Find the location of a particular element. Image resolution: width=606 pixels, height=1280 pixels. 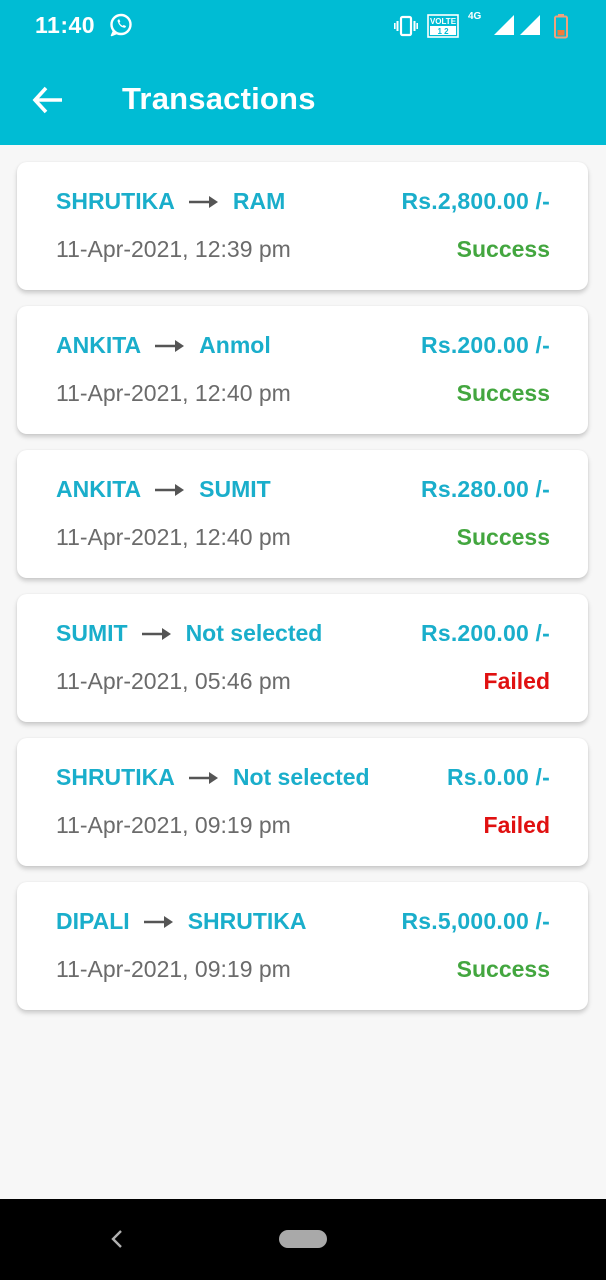

transfer-parties: SHRUTIKA RAM is located at coordinates (170, 201).